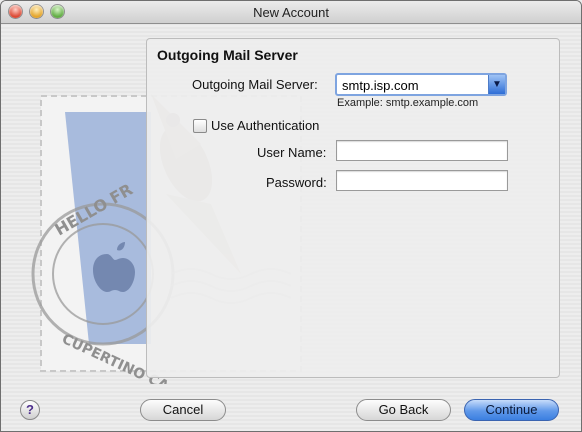 This screenshot has height=432, width=582. I want to click on cancel-button: Cancel, so click(183, 410).